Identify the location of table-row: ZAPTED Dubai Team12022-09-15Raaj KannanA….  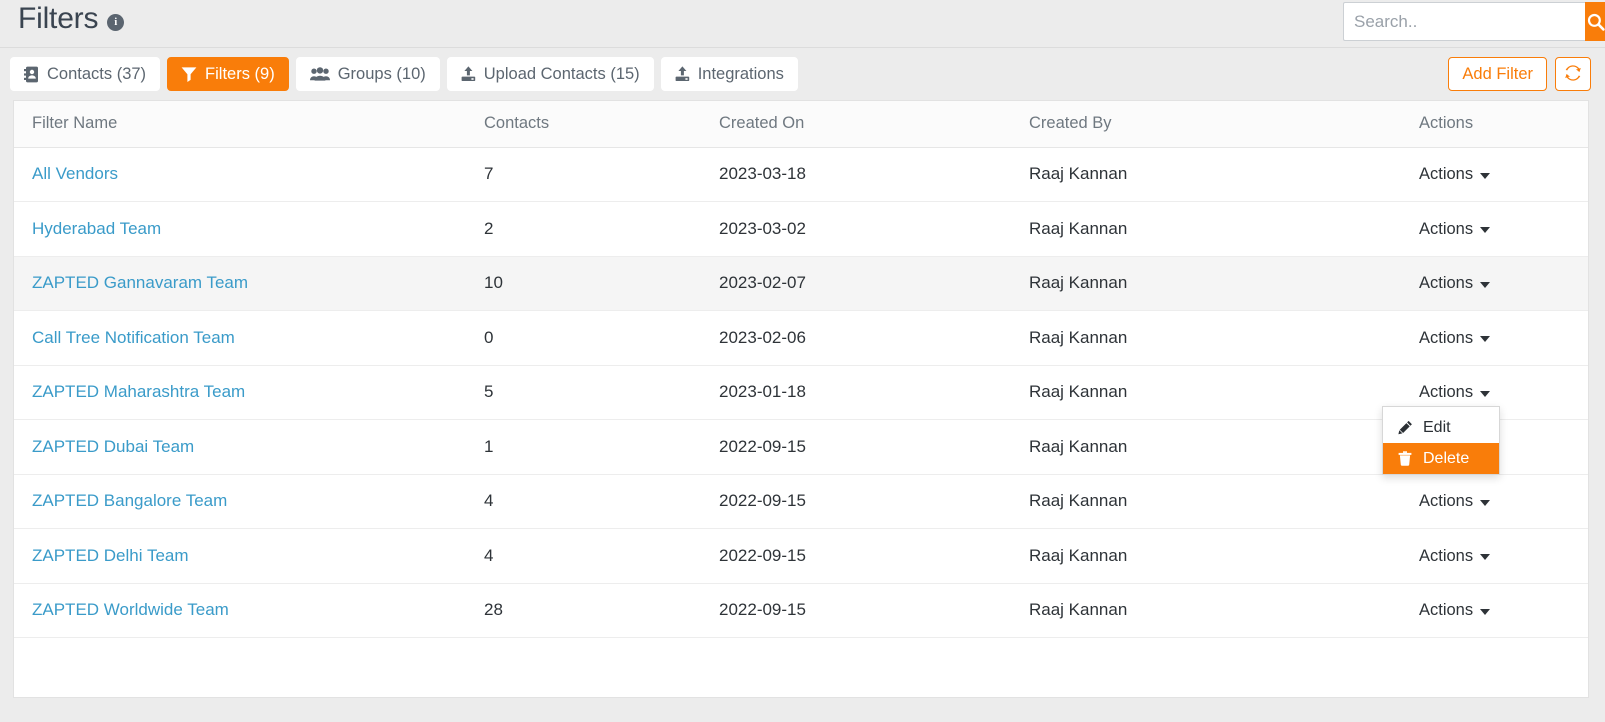
(801, 447).